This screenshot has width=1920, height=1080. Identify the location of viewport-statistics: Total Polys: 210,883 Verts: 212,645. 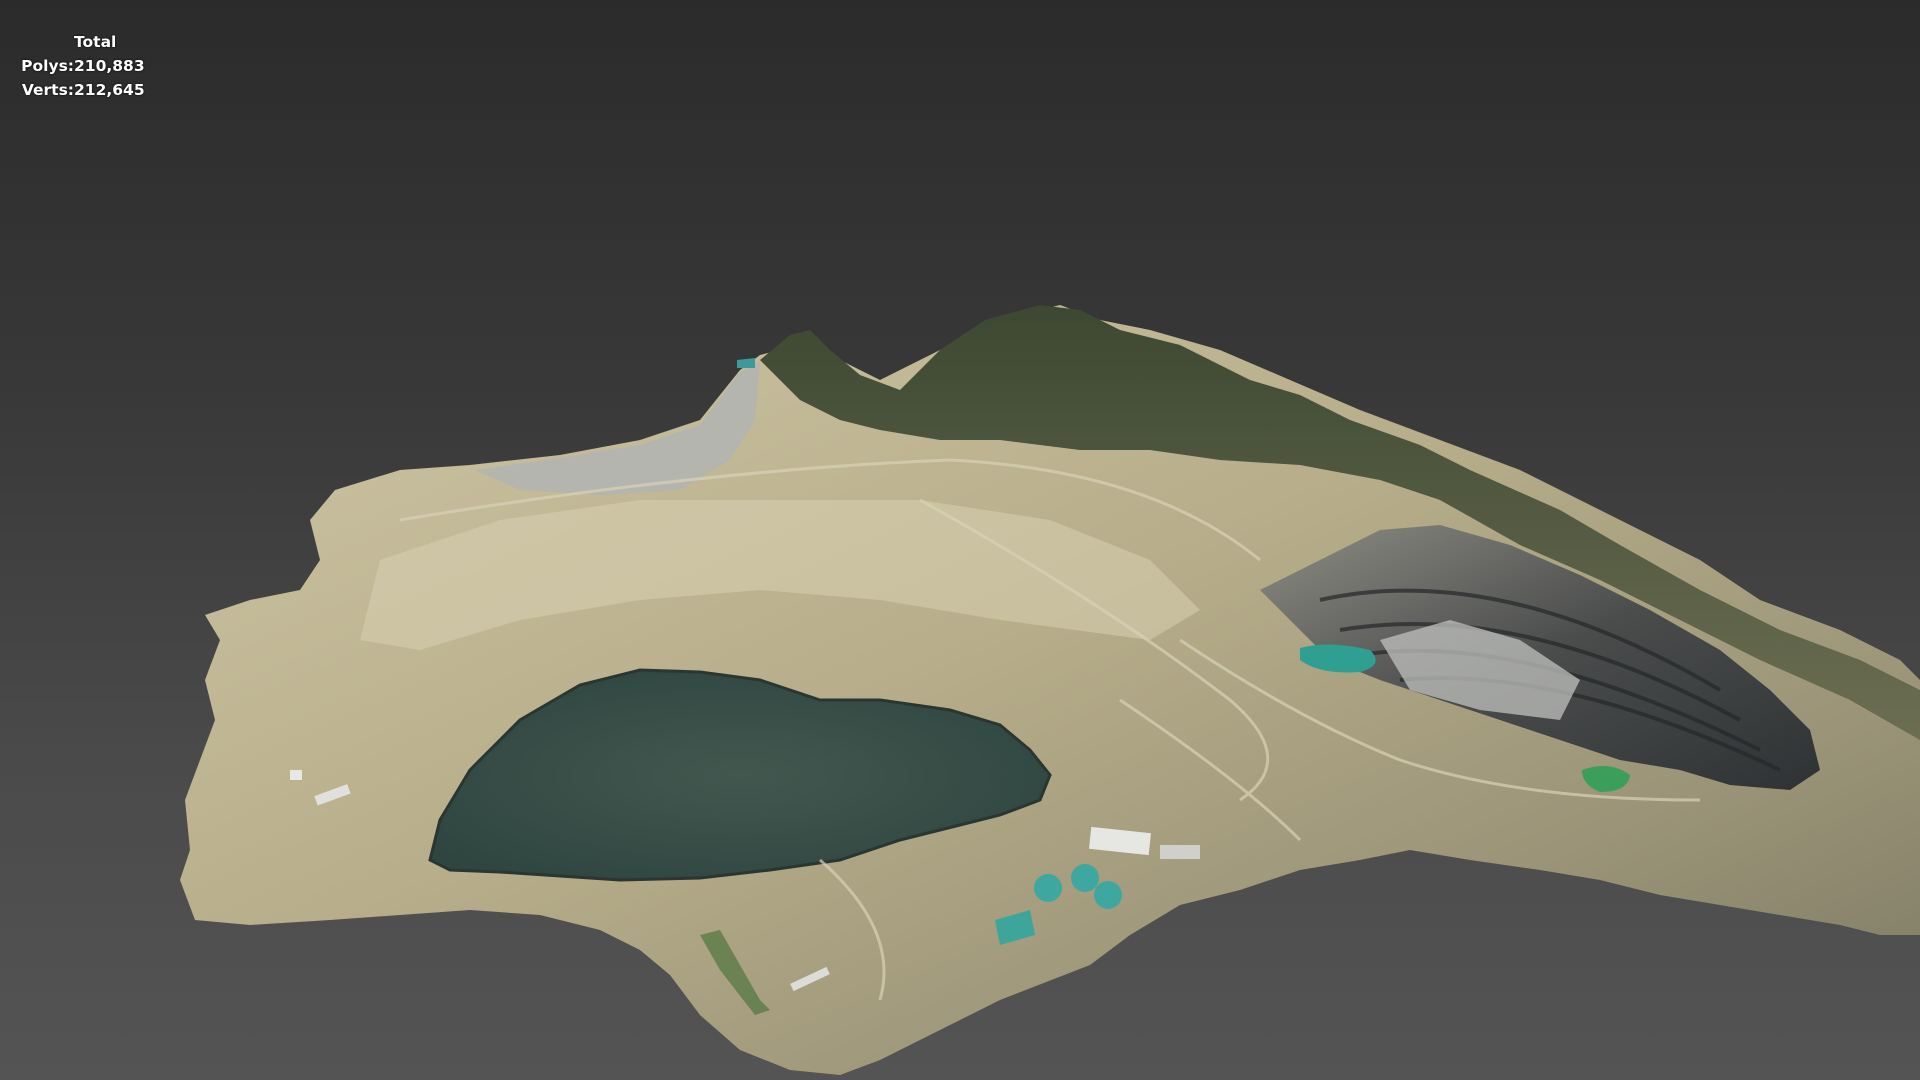
(79, 66).